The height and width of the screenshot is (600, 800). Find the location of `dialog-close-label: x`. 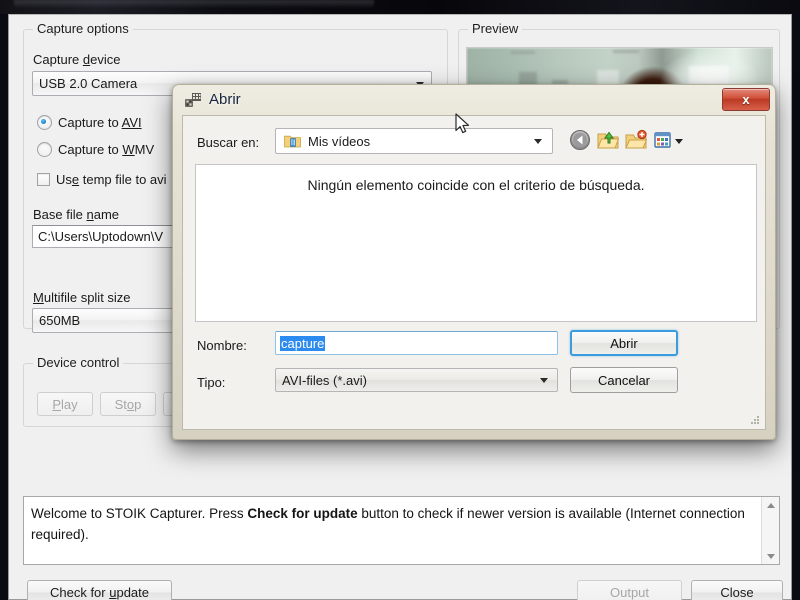

dialog-close-label: x is located at coordinates (746, 99).